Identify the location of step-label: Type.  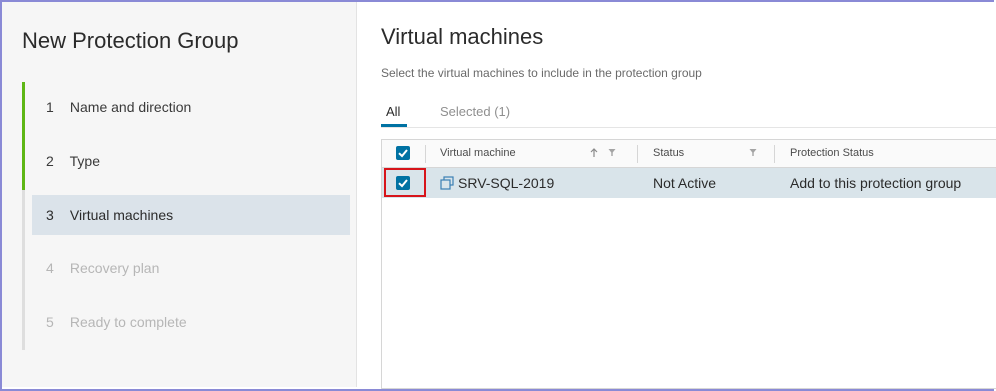
(84, 161).